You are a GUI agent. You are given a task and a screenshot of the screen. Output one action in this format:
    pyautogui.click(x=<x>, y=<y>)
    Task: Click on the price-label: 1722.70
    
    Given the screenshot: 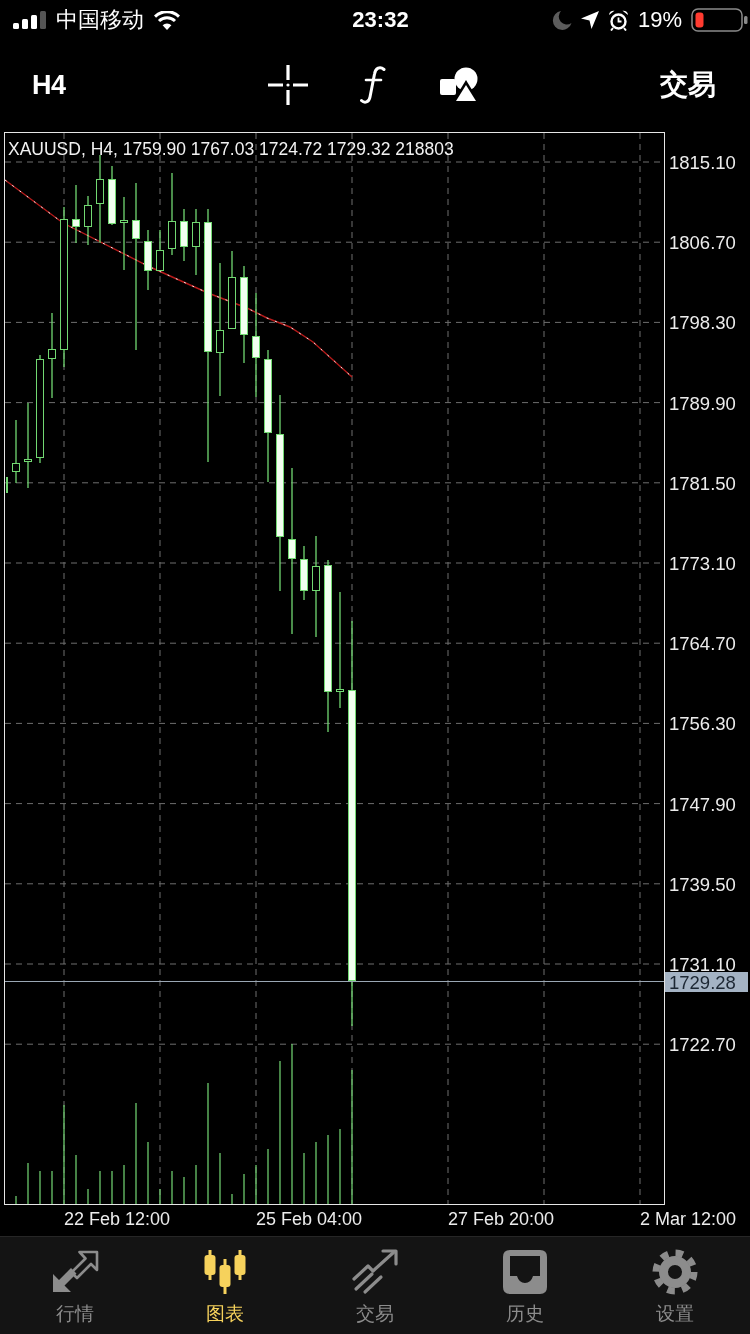 What is the action you would take?
    pyautogui.click(x=702, y=1045)
    